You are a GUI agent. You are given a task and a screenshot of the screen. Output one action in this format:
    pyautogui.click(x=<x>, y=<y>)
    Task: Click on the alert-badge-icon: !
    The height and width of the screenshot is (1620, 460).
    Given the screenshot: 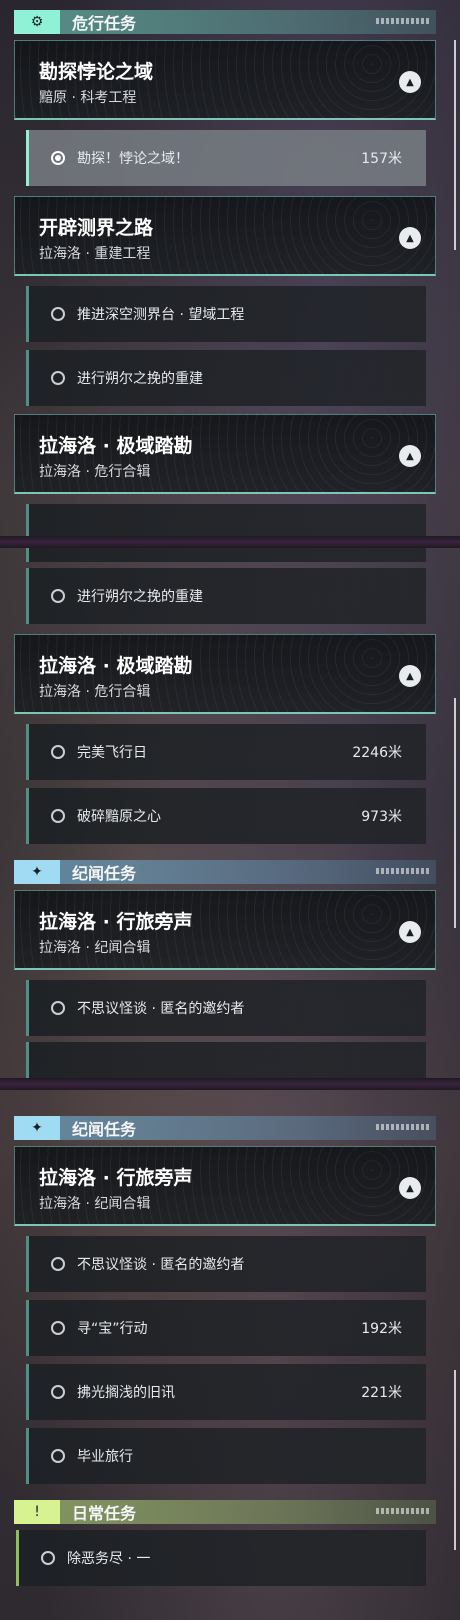 What is the action you would take?
    pyautogui.click(x=37, y=1512)
    